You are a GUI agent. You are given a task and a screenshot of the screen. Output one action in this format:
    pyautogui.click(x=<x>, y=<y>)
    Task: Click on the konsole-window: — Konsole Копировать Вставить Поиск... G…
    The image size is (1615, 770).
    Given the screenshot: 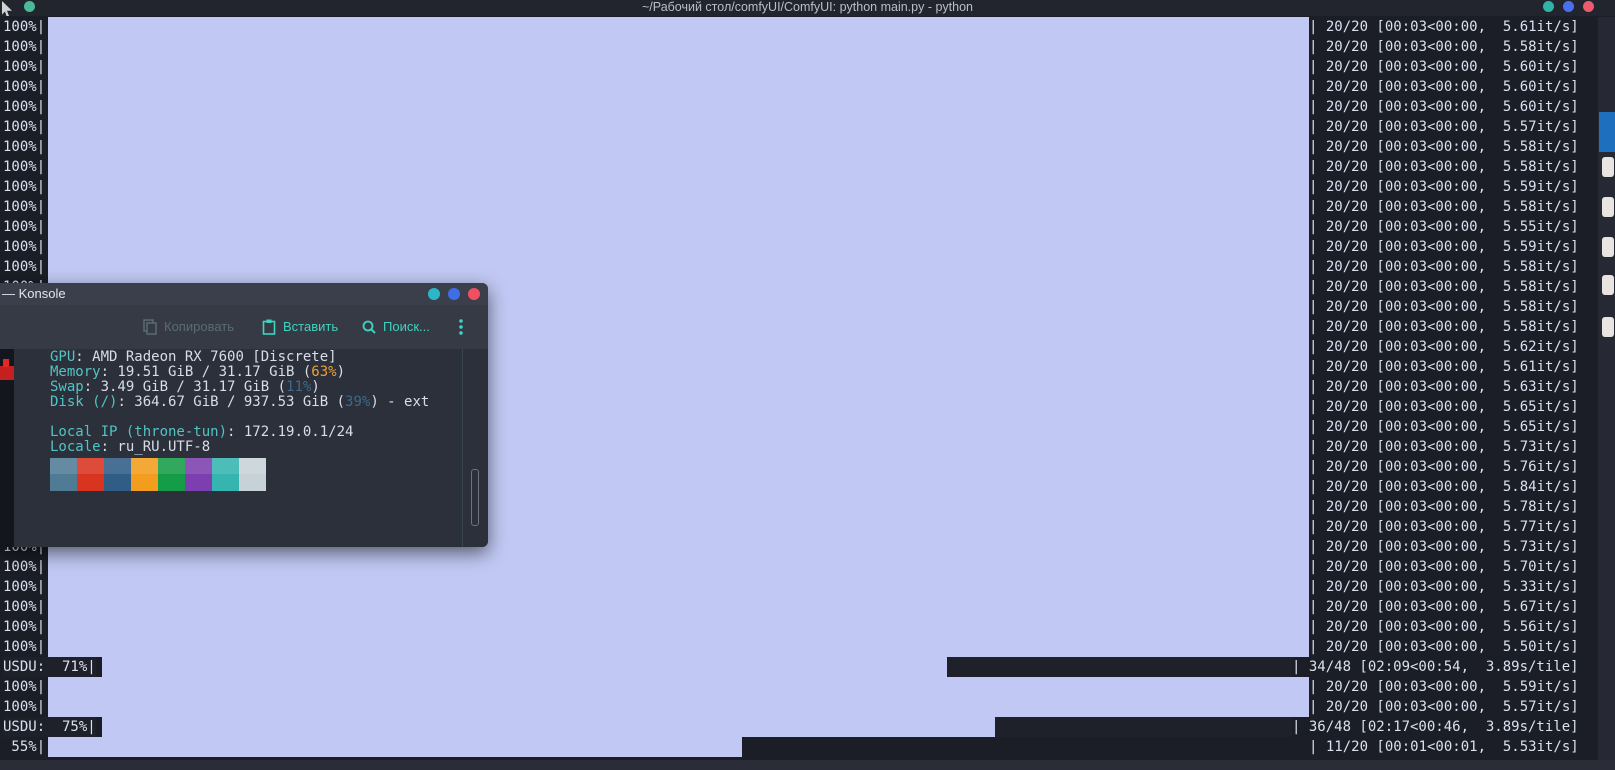 What is the action you would take?
    pyautogui.click(x=244, y=415)
    